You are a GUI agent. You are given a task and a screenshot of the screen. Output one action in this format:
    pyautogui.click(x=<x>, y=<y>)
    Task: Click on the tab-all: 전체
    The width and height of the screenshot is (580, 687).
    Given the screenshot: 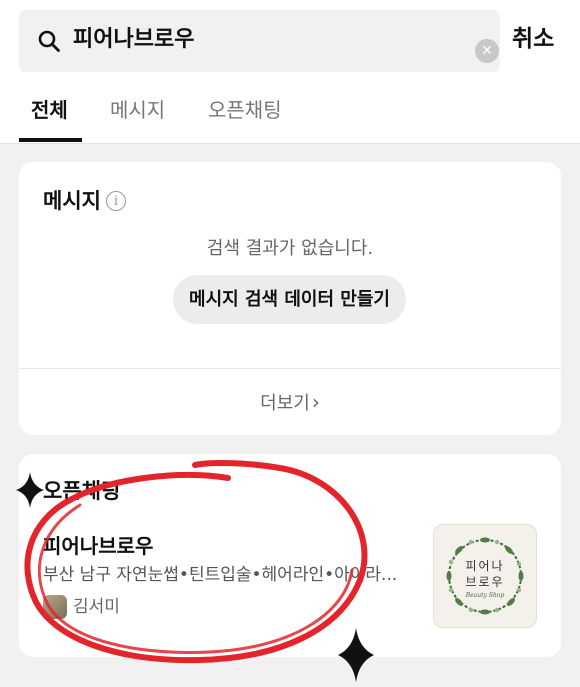 What is the action you would take?
    pyautogui.click(x=49, y=110)
    